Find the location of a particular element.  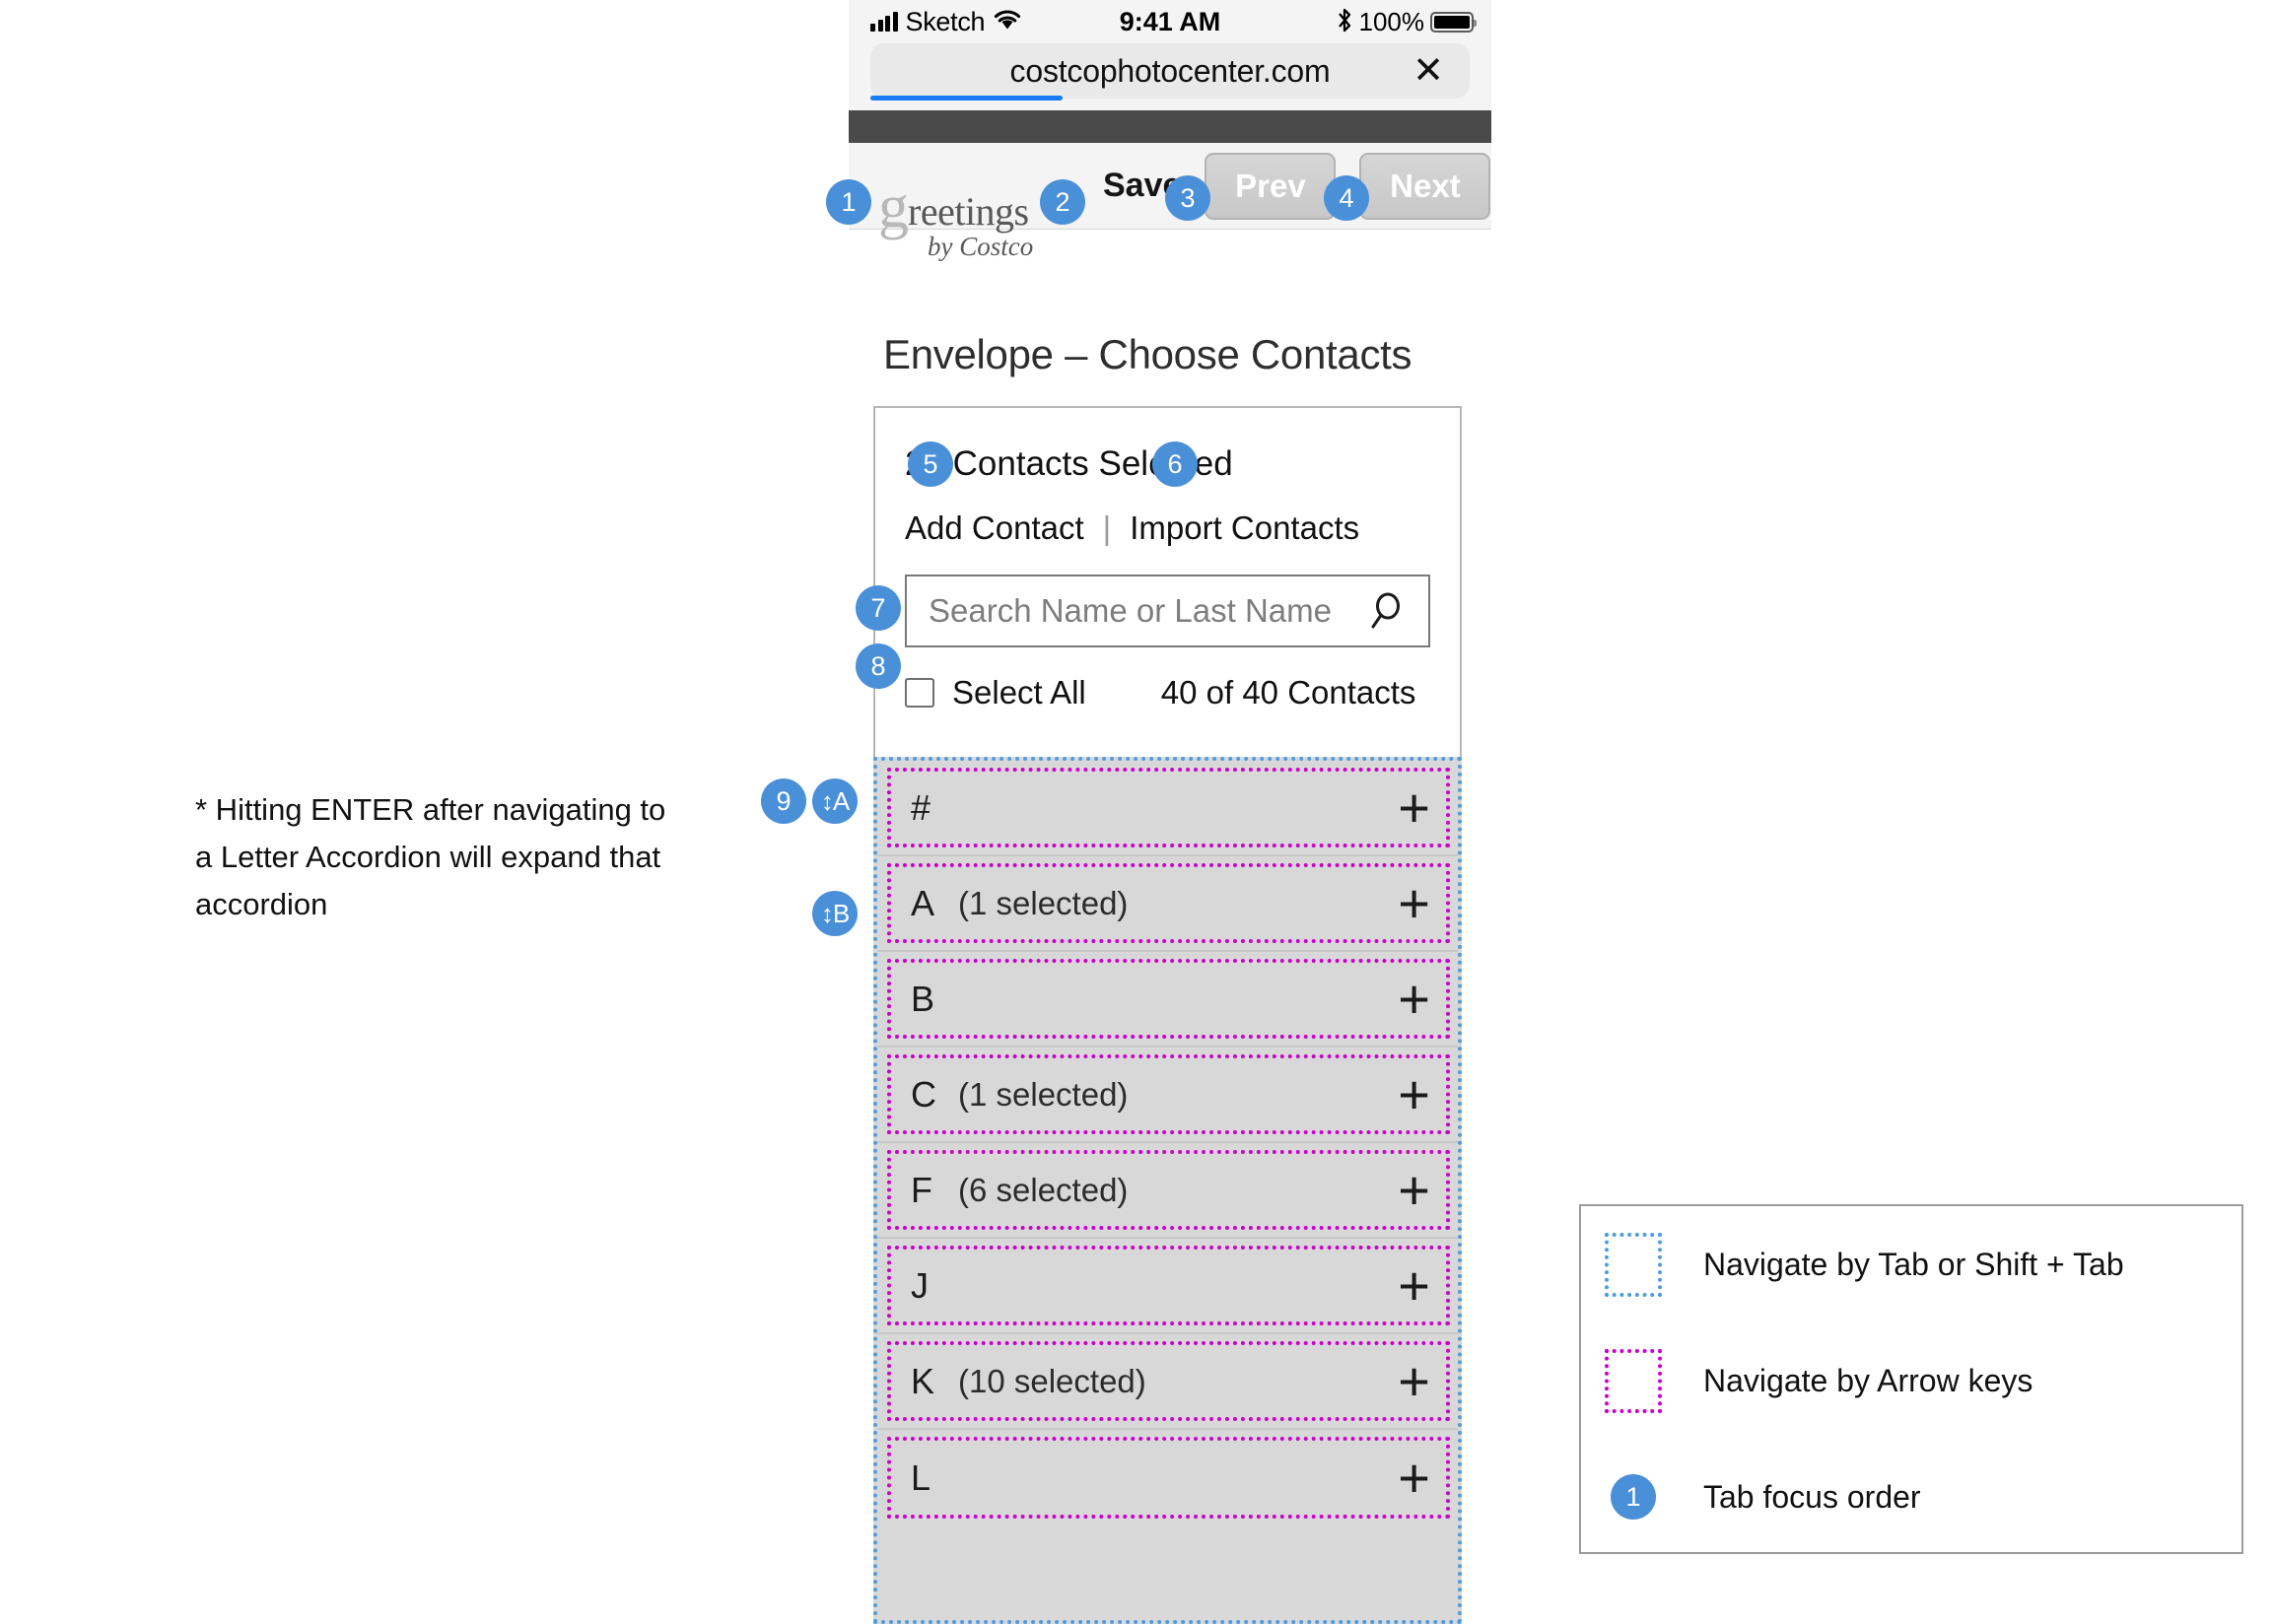

bluetooth-icon is located at coordinates (1345, 22).